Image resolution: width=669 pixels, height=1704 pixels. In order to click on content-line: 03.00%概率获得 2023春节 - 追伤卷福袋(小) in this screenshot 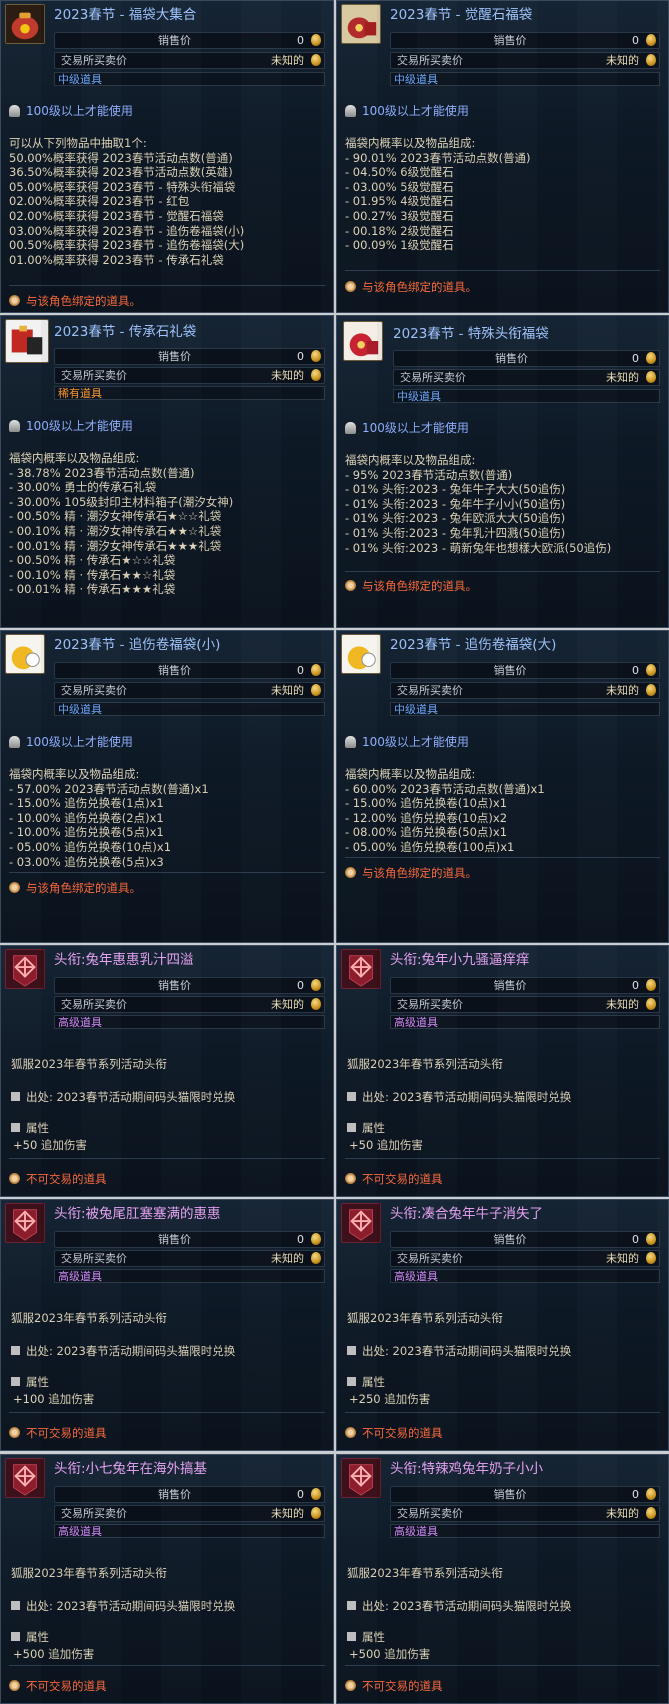, I will do `click(127, 230)`.